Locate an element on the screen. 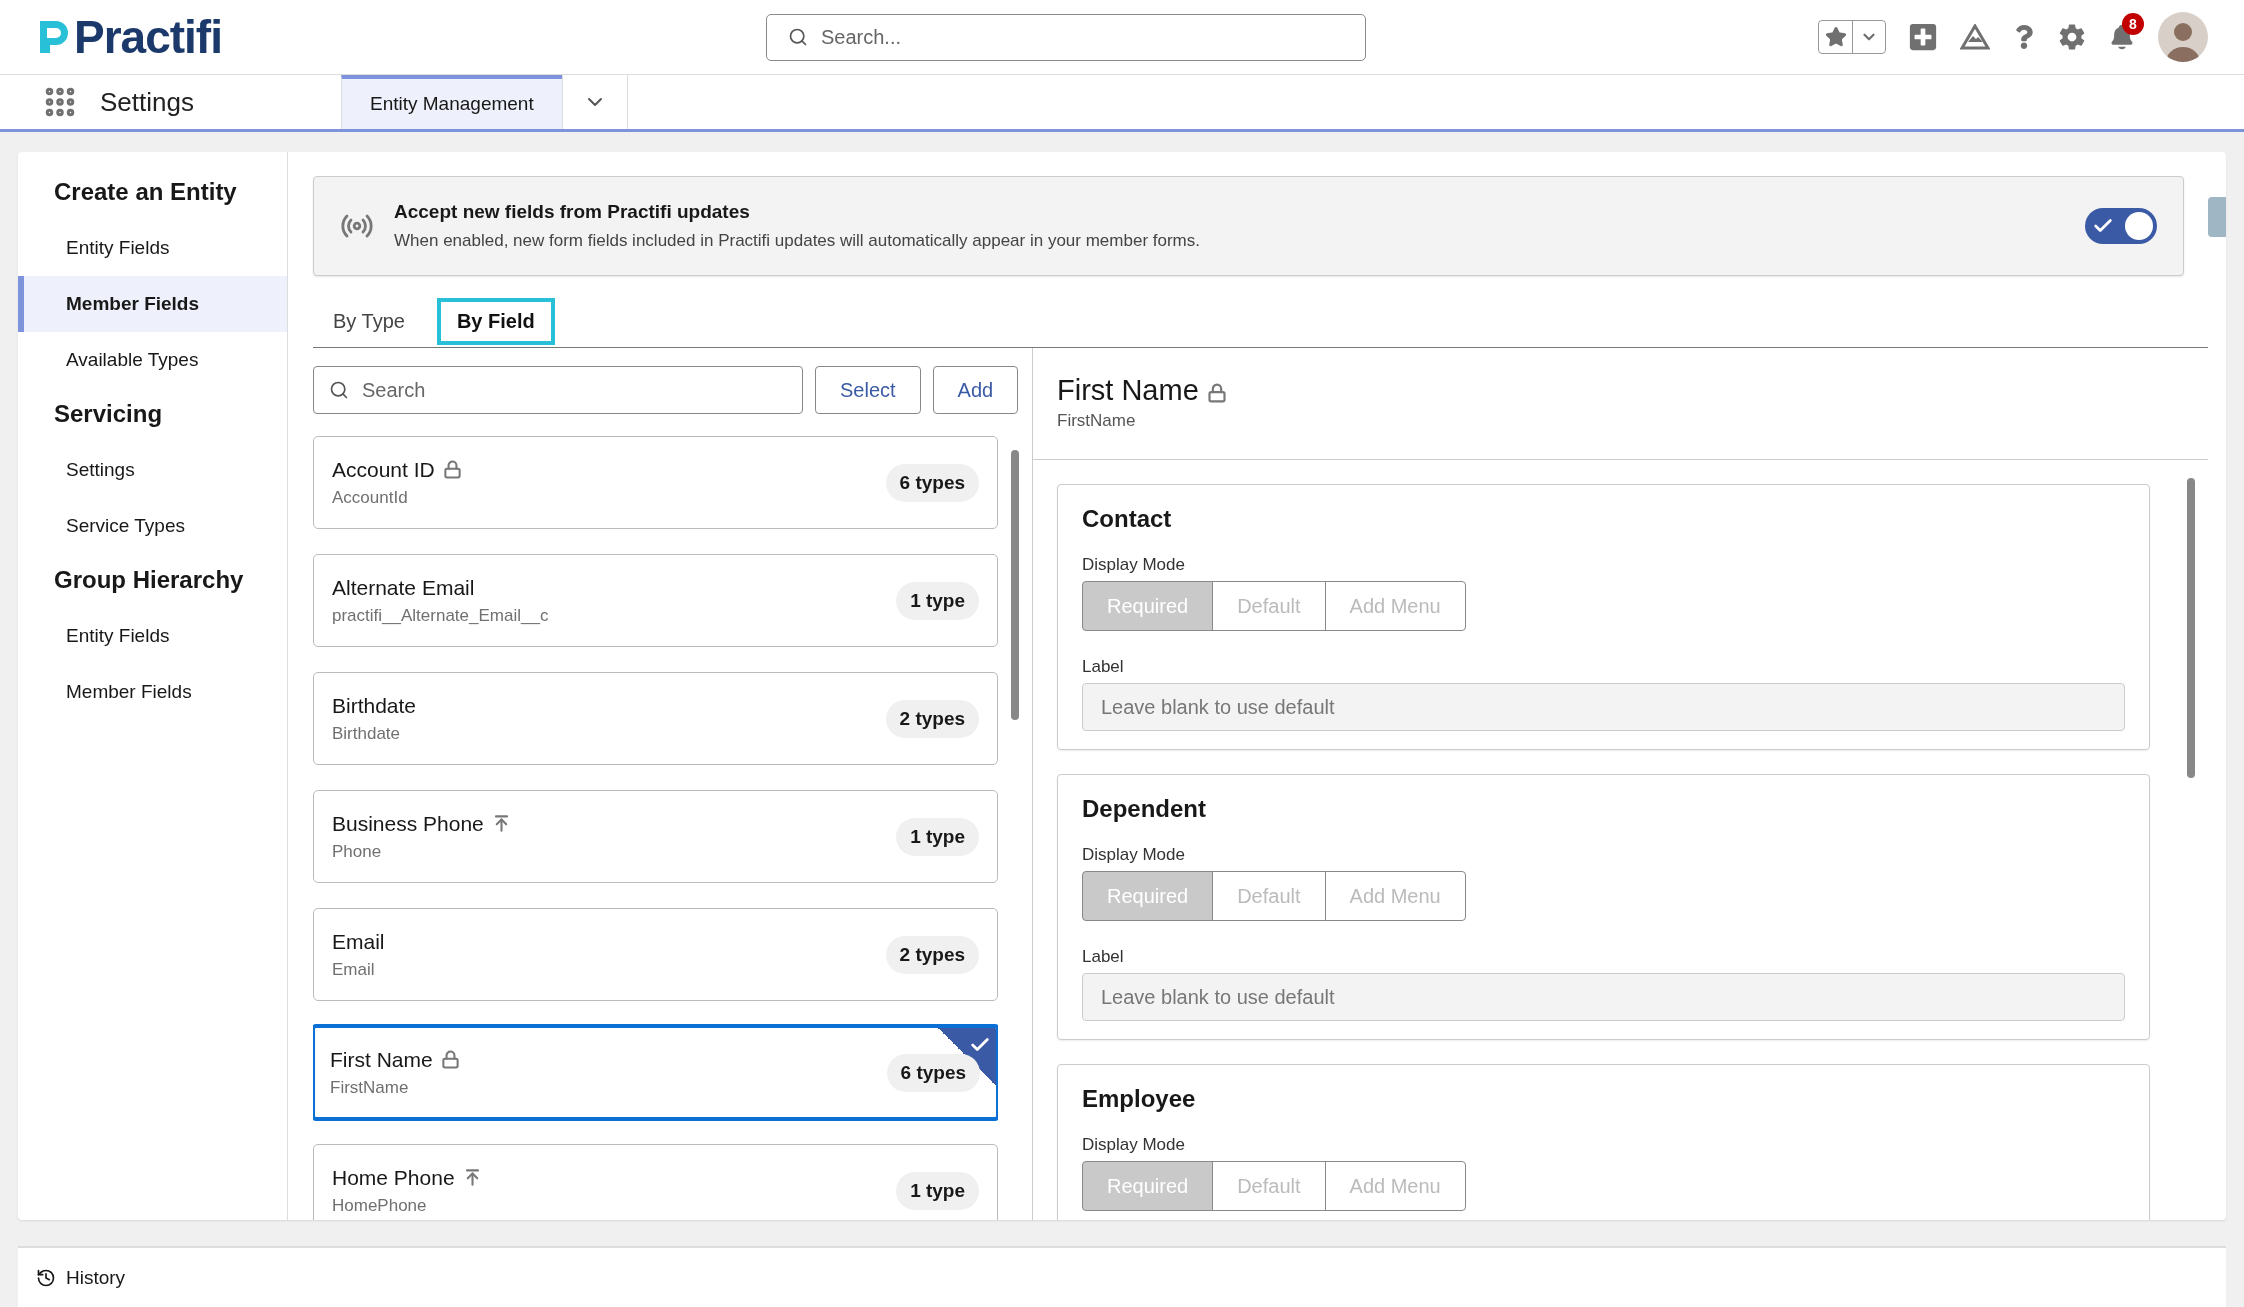 The width and height of the screenshot is (2244, 1307). star-icon is located at coordinates (1835, 37).